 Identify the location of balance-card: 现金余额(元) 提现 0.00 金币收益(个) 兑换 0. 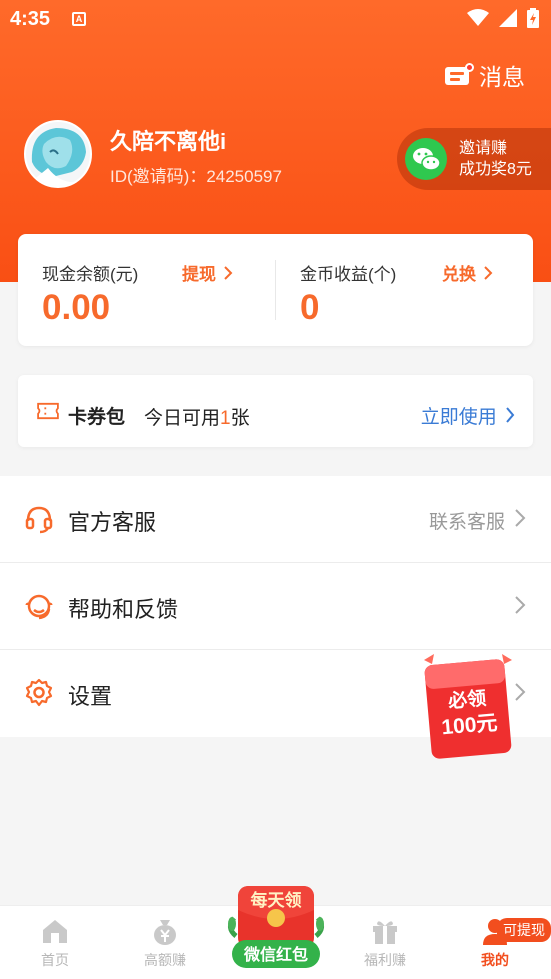
(275, 290).